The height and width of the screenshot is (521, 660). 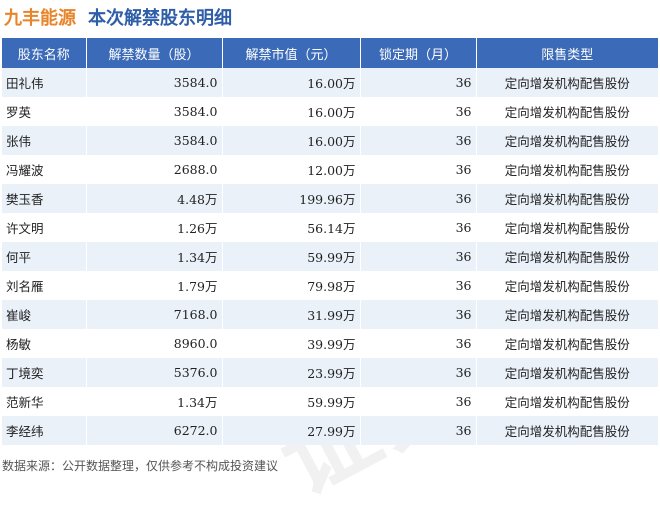 I want to click on cell-shareholder-name: 范新华, so click(x=44, y=401).